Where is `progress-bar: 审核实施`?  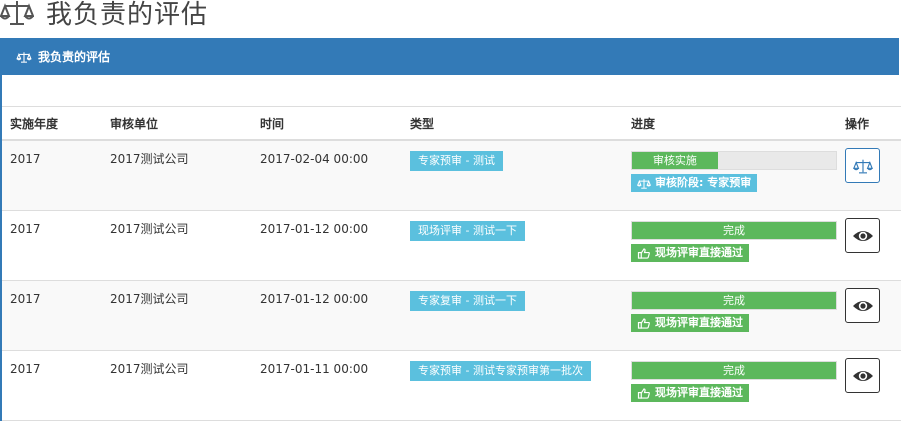 progress-bar: 审核实施 is located at coordinates (734, 160).